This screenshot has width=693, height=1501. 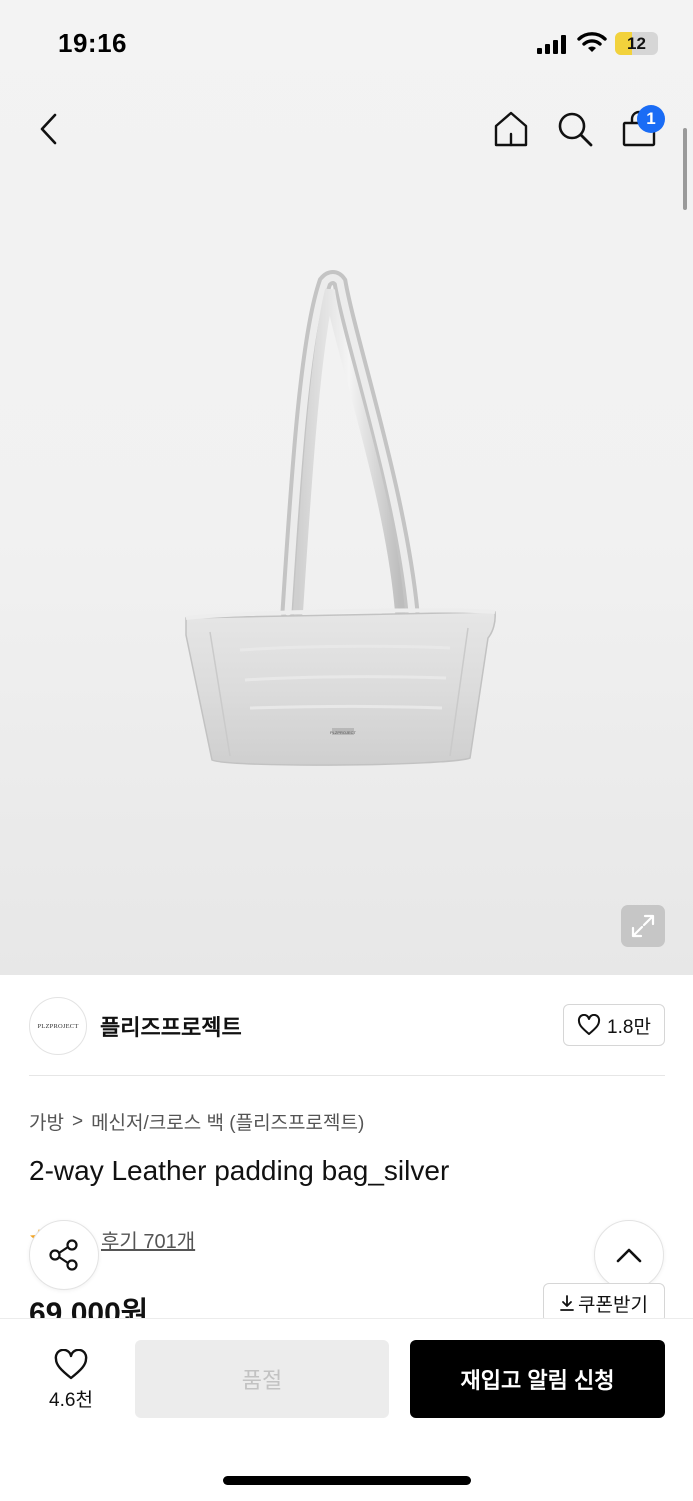 I want to click on status-time: 19:16, so click(x=92, y=43).